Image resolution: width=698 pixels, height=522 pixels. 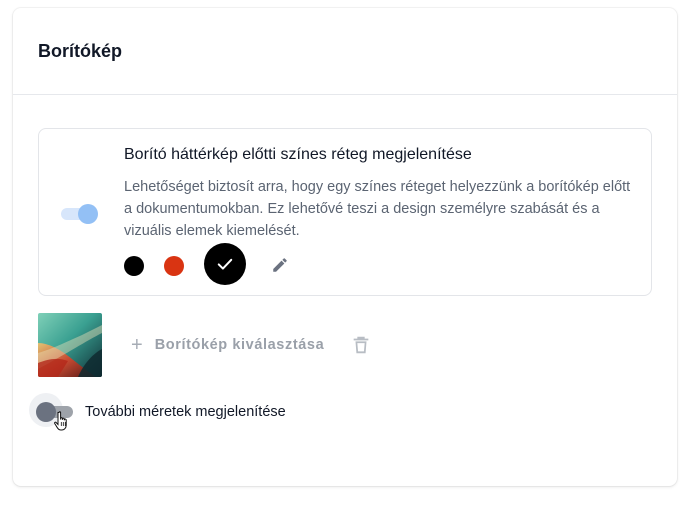 I want to click on check-icon, so click(x=225, y=264).